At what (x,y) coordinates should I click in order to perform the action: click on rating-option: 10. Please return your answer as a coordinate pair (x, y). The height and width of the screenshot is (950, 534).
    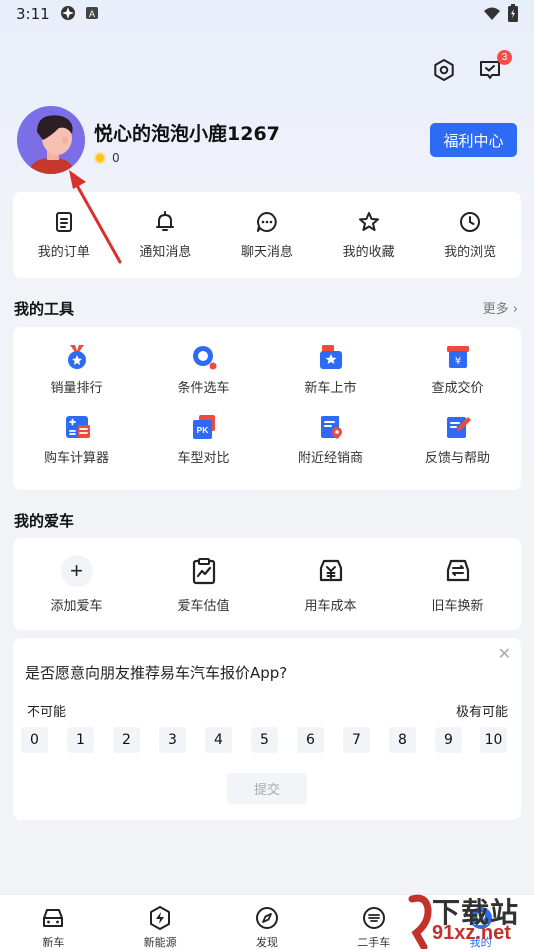
    Looking at the image, I should click on (493, 740).